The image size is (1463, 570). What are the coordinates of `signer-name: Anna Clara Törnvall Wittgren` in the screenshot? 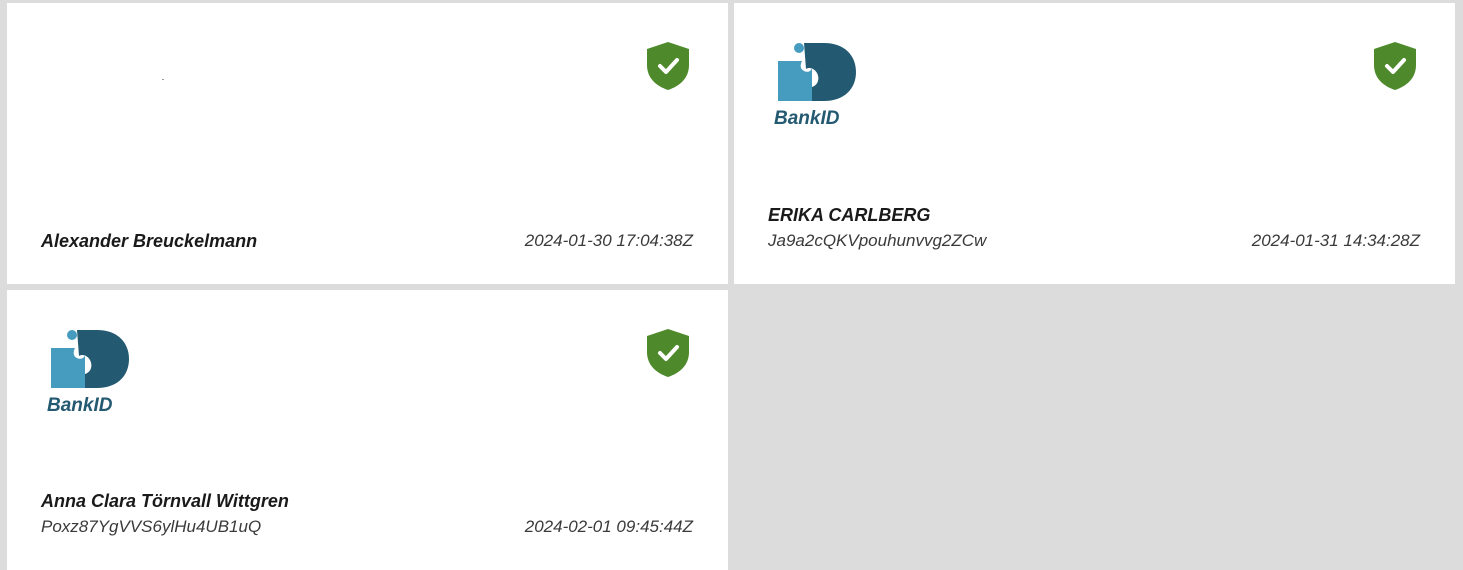 It's located at (165, 501).